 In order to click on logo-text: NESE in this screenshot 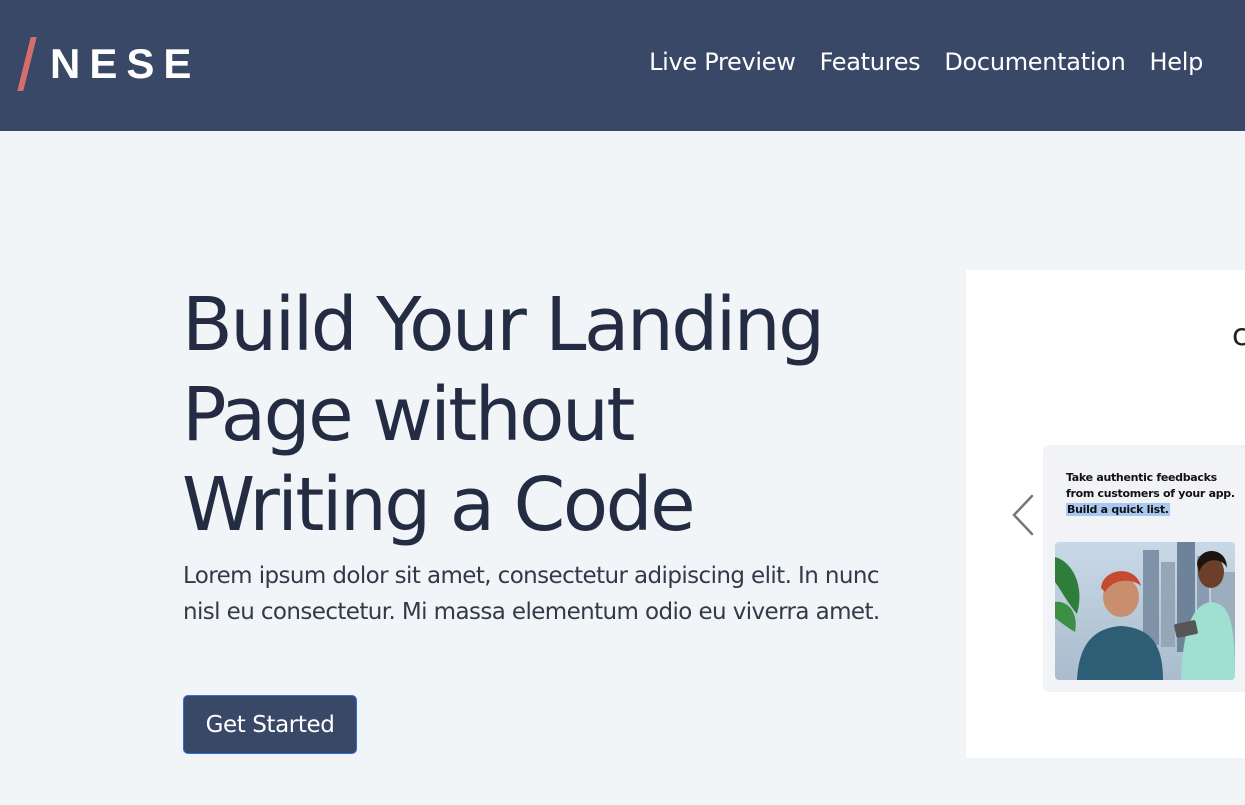, I will do `click(125, 63)`.